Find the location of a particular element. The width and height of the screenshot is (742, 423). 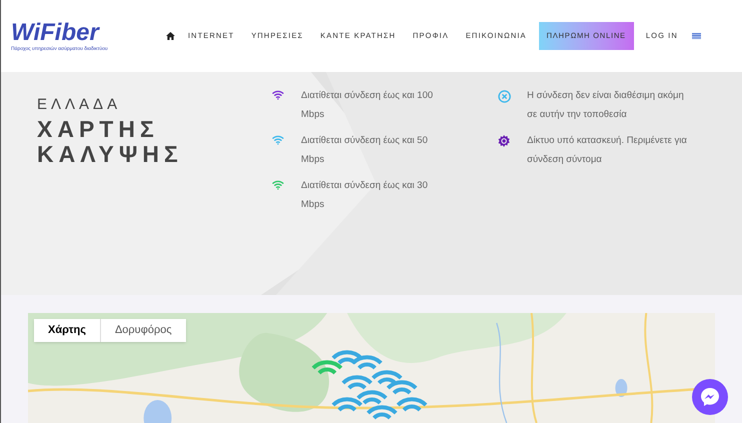

hero-title: ΚΑΛΥΨΗΣ is located at coordinates (110, 154).